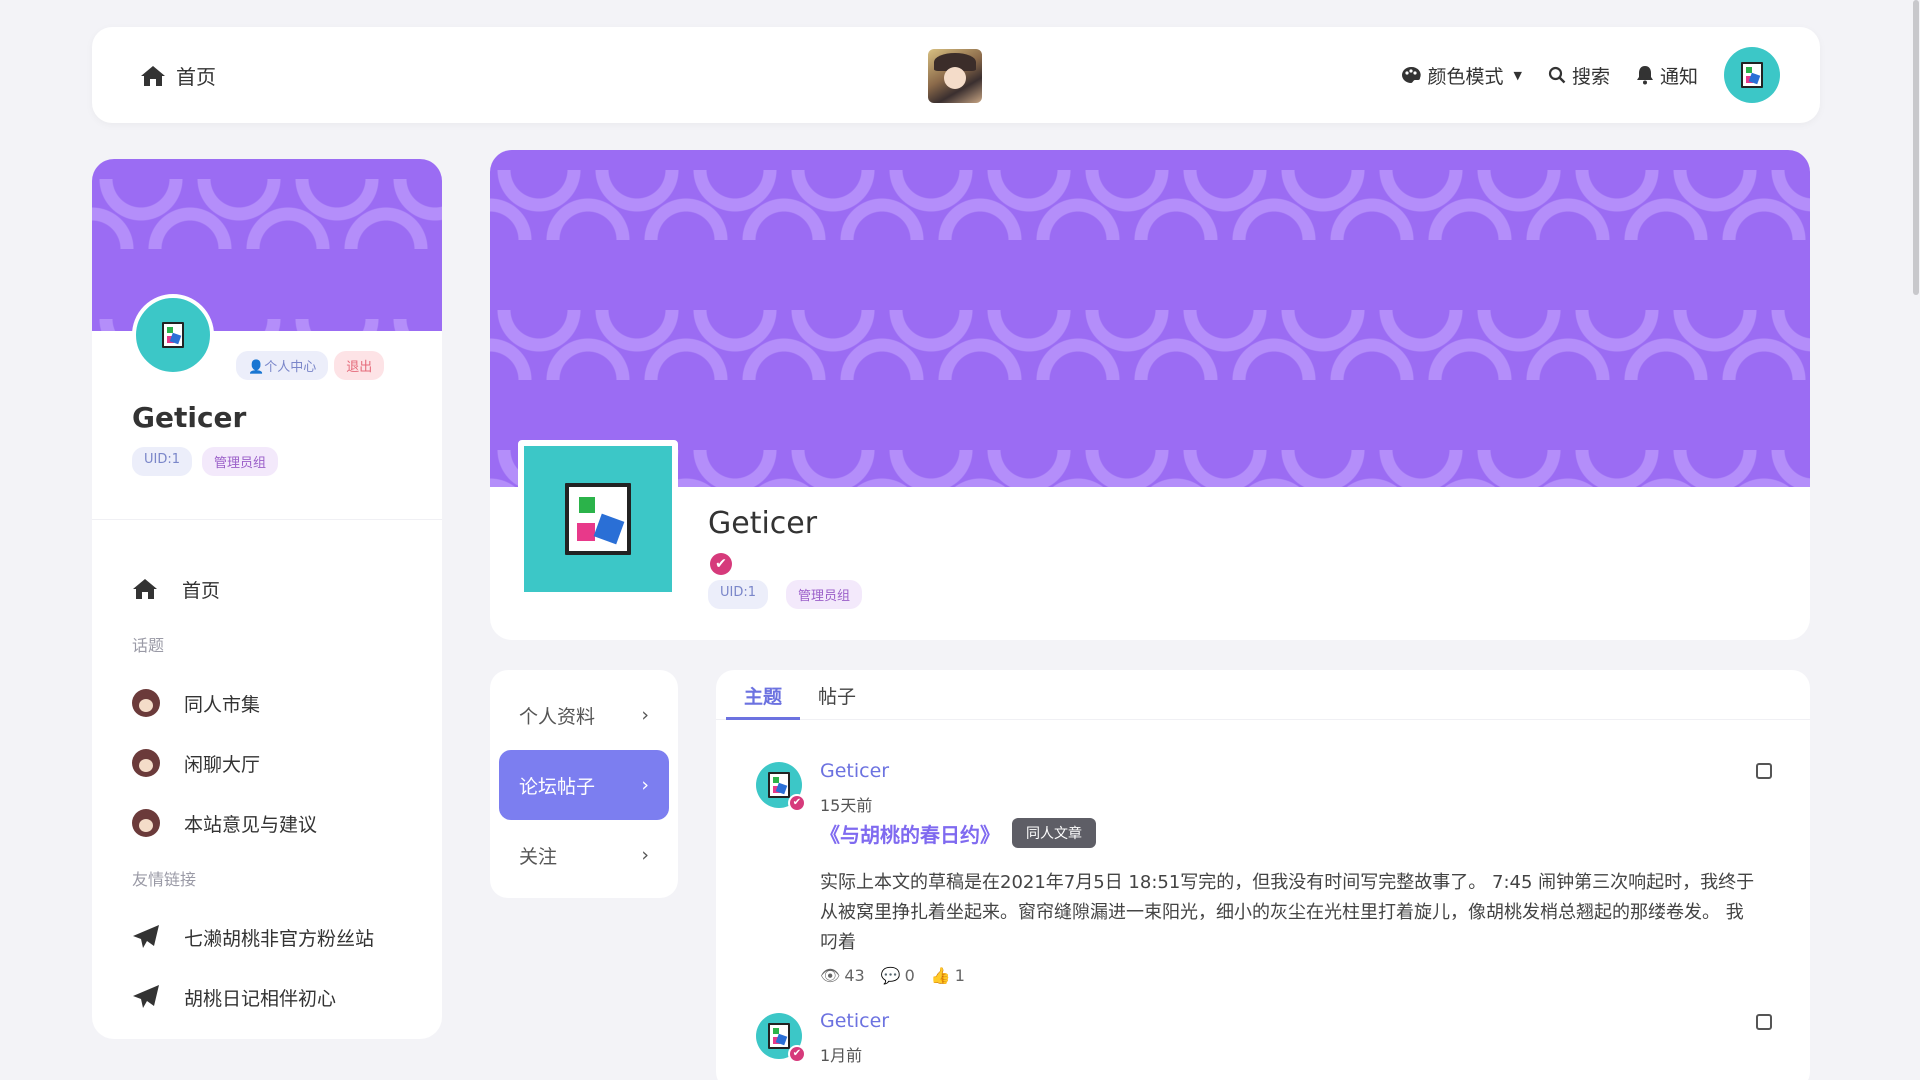 This screenshot has width=1920, height=1080. I want to click on menu-item-following: 关注 ›, so click(584, 855).